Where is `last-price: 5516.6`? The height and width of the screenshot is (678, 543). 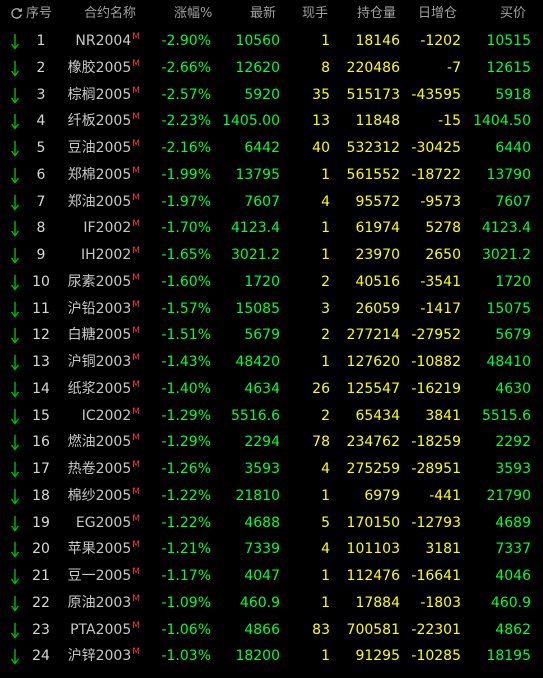 last-price: 5516.6 is located at coordinates (255, 415).